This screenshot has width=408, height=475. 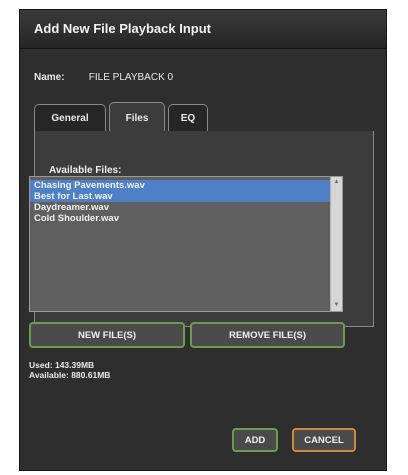 I want to click on name-value: FILE PLAYBACK 0, so click(x=131, y=77).